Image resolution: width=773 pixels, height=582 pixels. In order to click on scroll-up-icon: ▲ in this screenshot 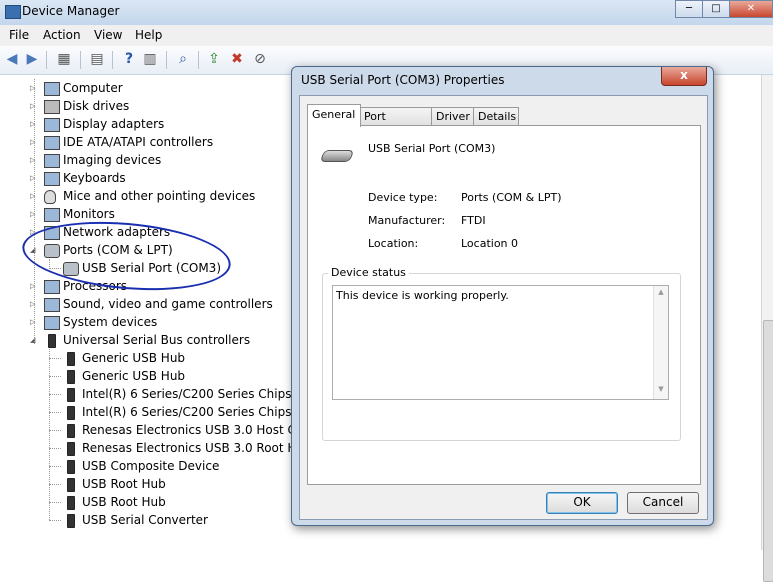, I will do `click(661, 294)`.